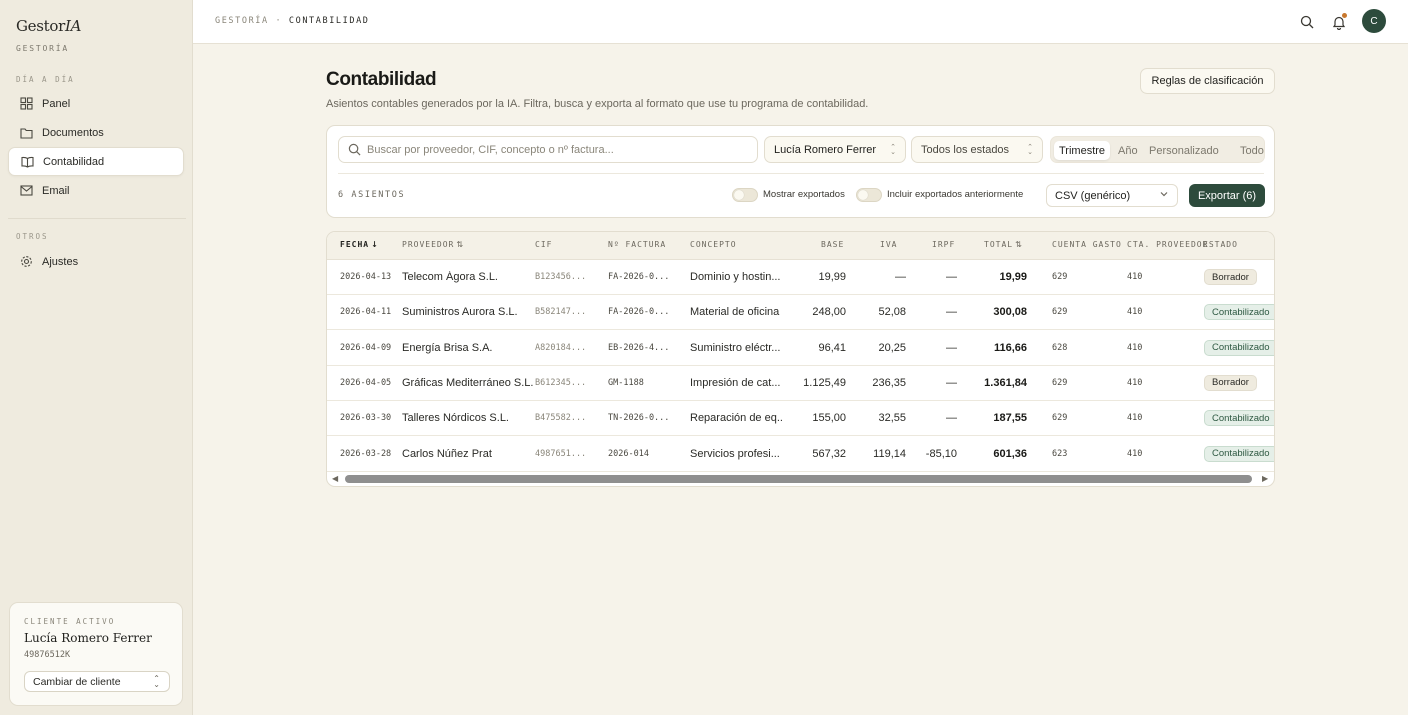  Describe the element at coordinates (97, 218) in the screenshot. I see `sidebar-divider` at that location.